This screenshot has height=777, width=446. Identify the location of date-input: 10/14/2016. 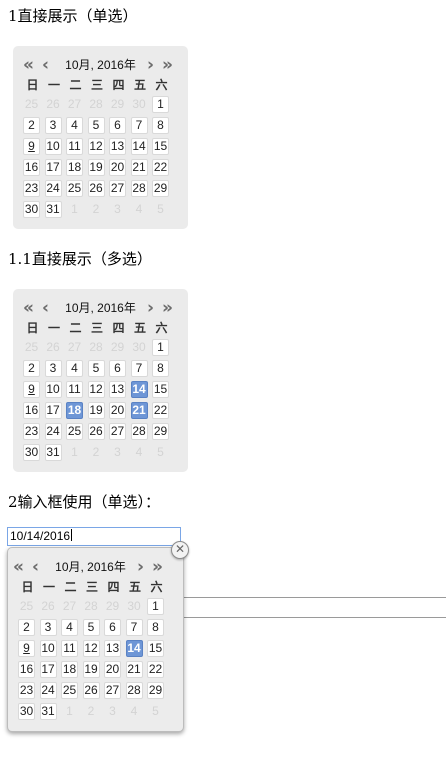
(94, 536).